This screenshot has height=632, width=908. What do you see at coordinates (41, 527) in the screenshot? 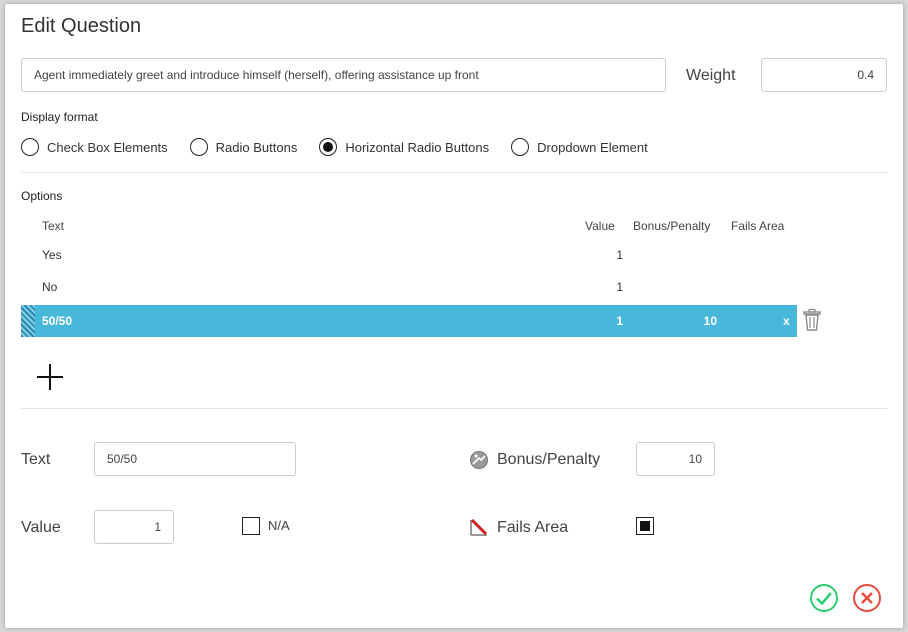
I see `value-field-label: Value` at bounding box center [41, 527].